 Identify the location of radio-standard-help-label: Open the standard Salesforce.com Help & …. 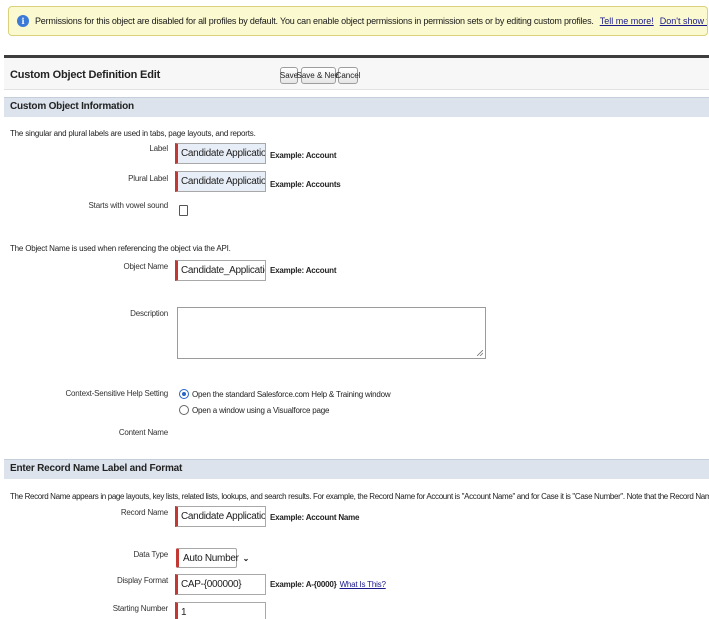
(291, 394).